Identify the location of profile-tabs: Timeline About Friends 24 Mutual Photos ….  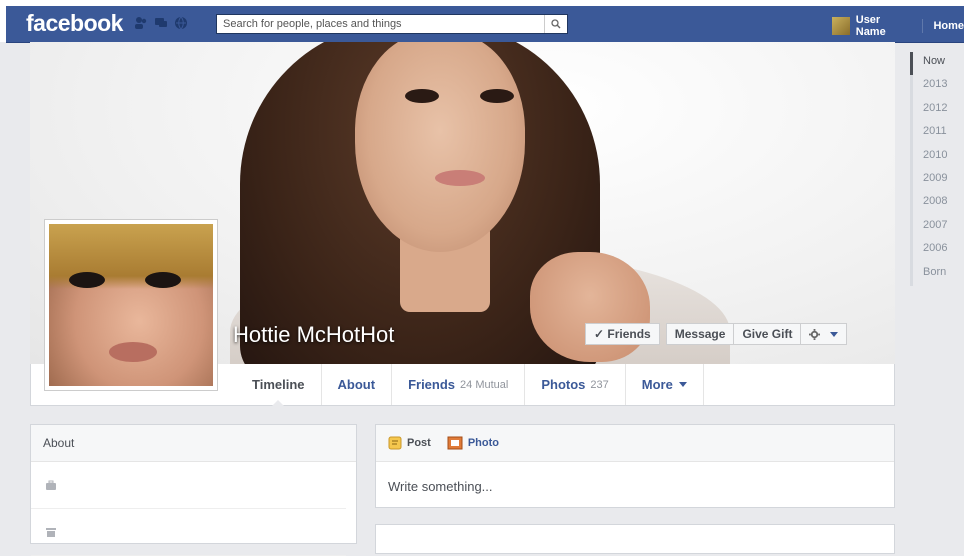
(470, 385).